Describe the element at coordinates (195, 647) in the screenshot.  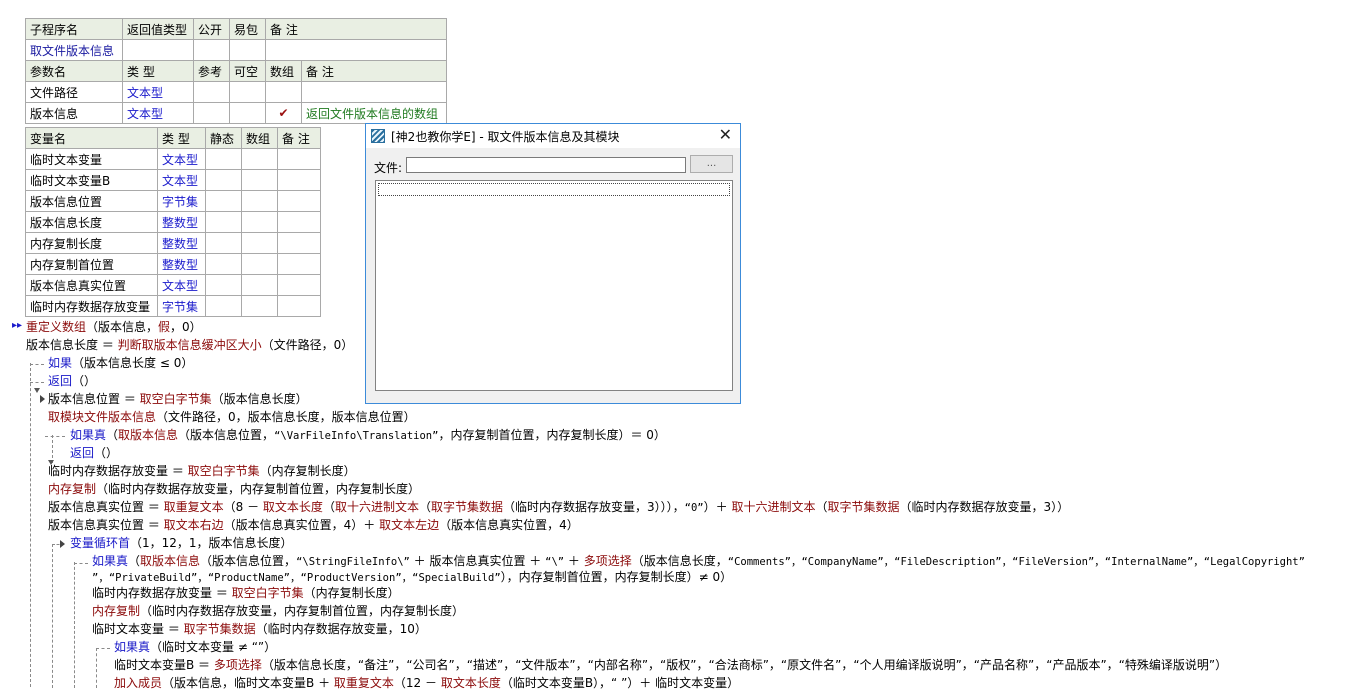
I see `code-line: 如果真（临时文本变量 ≠ “”）` at that location.